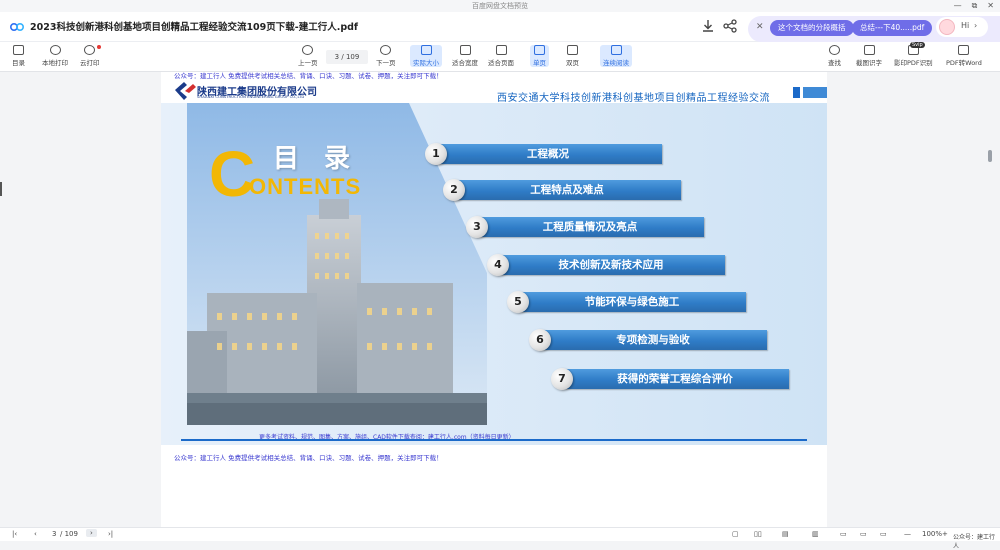  I want to click on prev-page-label: 上一页, so click(308, 63).